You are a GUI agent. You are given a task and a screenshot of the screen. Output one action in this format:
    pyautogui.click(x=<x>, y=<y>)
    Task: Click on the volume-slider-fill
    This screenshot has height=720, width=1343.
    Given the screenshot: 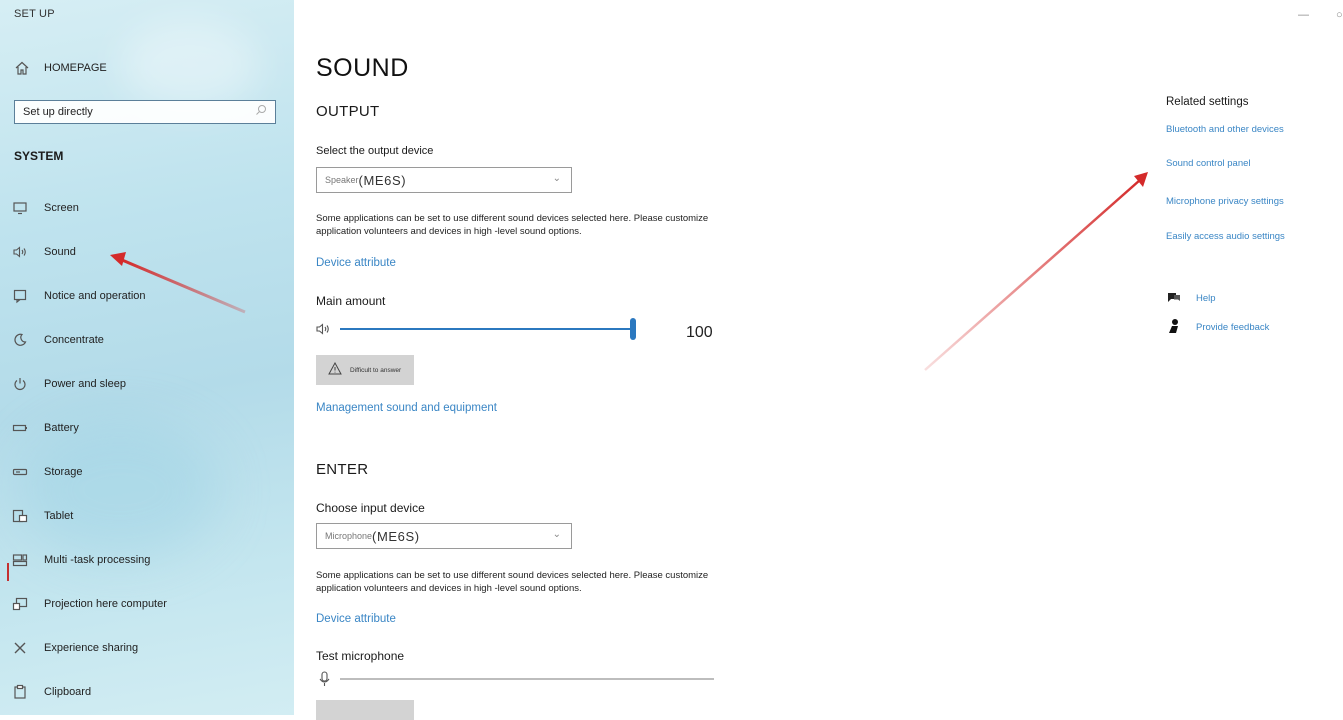 What is the action you would take?
    pyautogui.click(x=486, y=329)
    